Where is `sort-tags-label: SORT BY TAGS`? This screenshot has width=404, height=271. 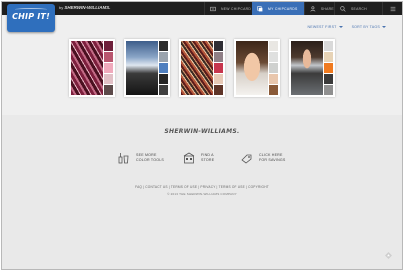
sort-tags-label: SORT BY TAGS is located at coordinates (365, 27).